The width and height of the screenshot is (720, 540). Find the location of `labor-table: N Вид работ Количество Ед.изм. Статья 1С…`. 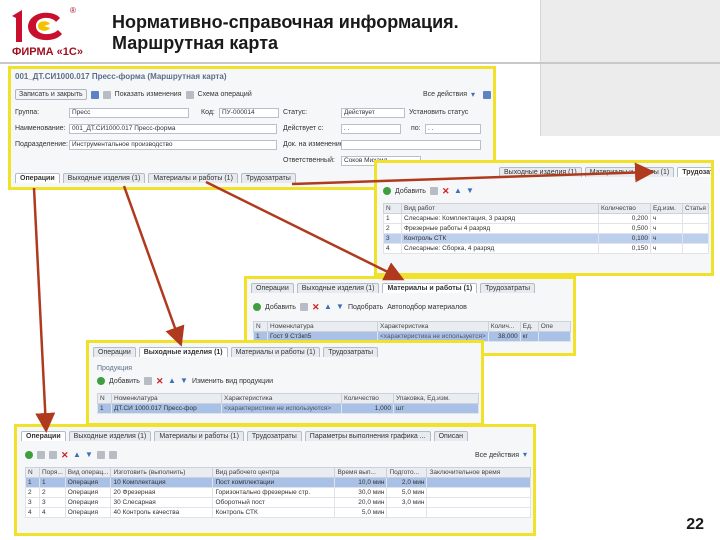

labor-table: N Вид работ Количество Ед.изм. Статья 1С… is located at coordinates (546, 228).